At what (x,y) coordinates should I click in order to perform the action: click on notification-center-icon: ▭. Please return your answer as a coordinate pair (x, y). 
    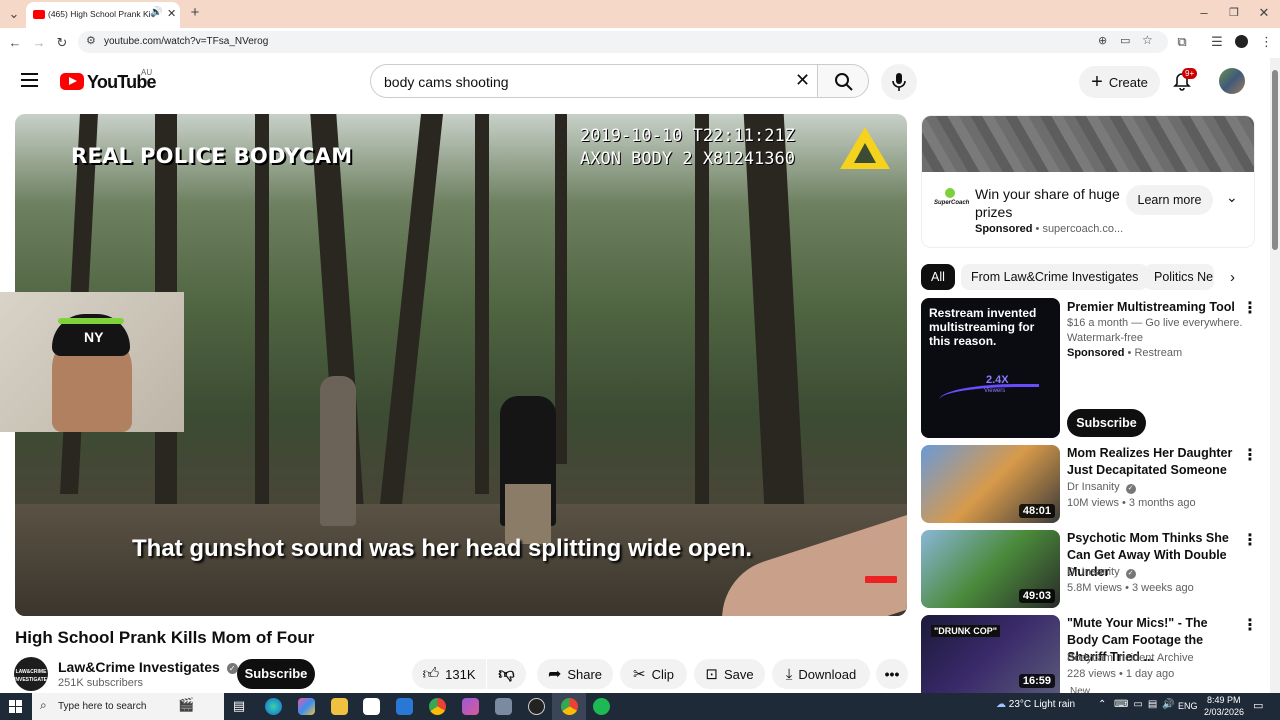
    Looking at the image, I should click on (1258, 705).